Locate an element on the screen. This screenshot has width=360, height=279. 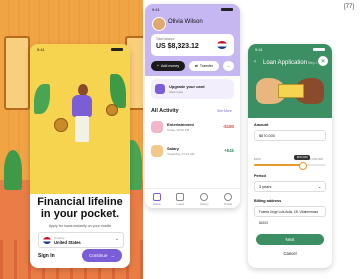
window-left is located at coordinates (17, 73).